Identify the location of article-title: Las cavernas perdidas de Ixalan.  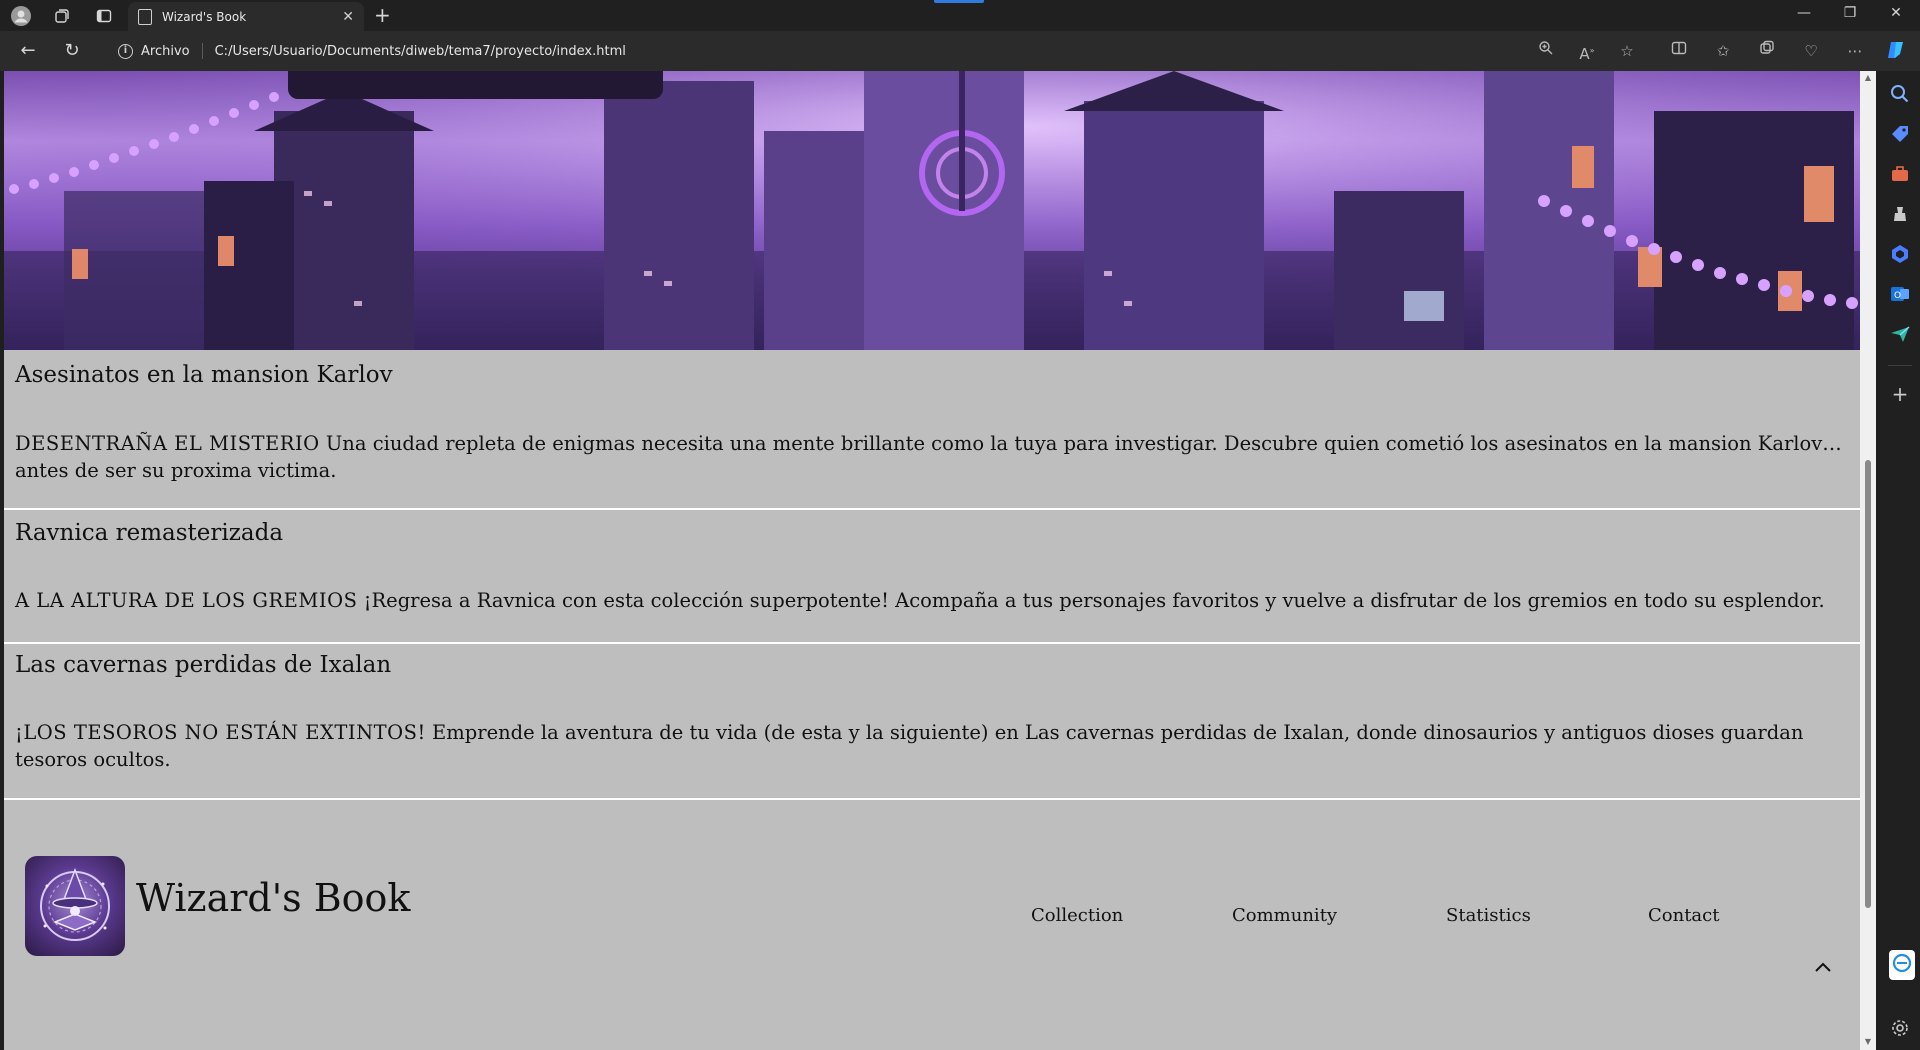
(203, 665).